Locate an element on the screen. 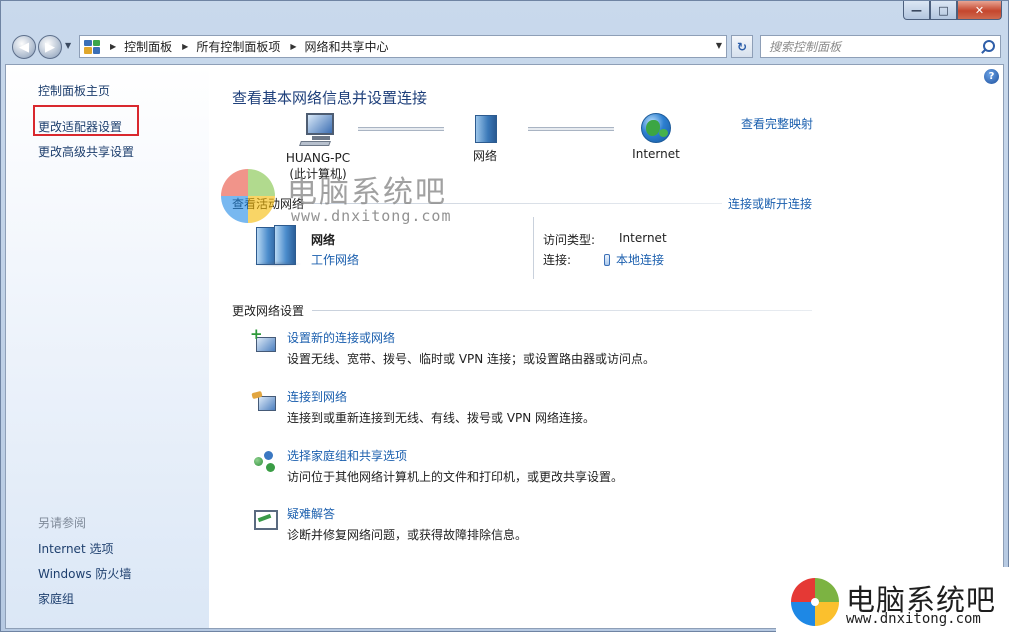 The width and height of the screenshot is (1009, 632). breadcrumb-all-items: 所有控制面板项 is located at coordinates (238, 46).